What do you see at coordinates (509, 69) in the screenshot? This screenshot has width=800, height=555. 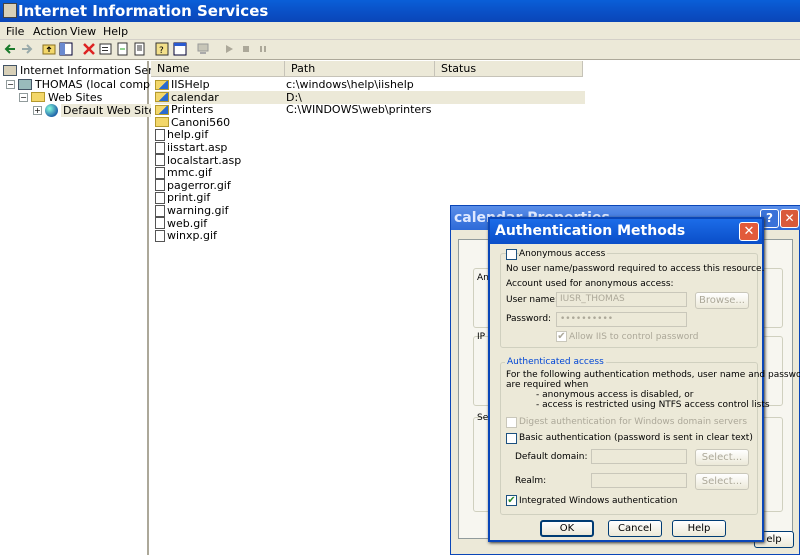 I see `column-header-status: Status` at bounding box center [509, 69].